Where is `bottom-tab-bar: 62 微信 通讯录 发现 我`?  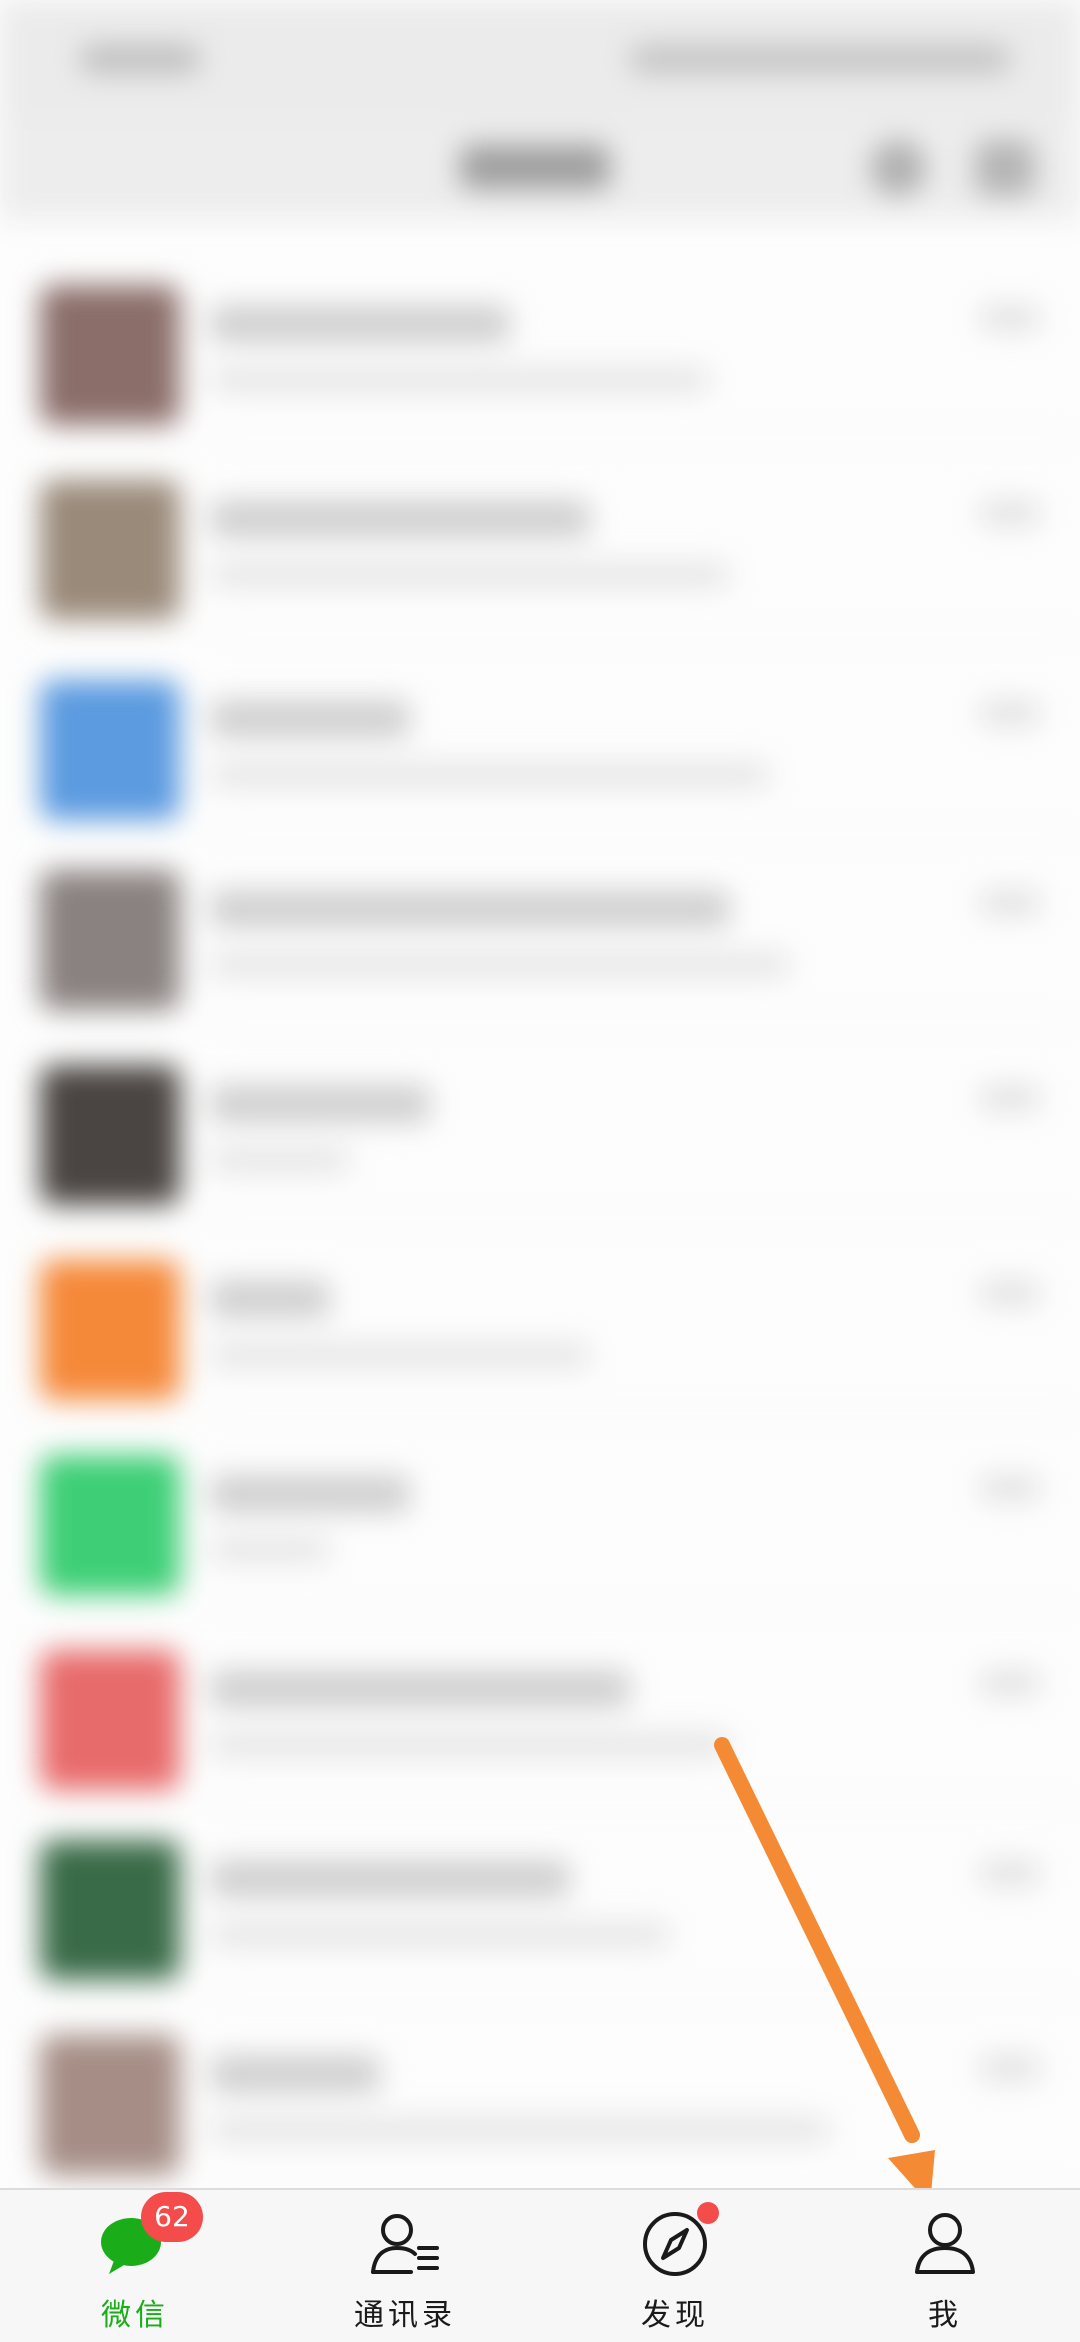
bottom-tab-bar: 62 微信 通讯录 发现 我 is located at coordinates (540, 2265).